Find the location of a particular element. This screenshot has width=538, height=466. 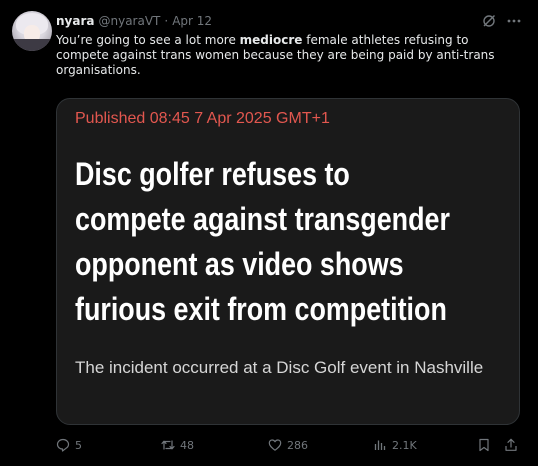

more-icon is located at coordinates (514, 21).